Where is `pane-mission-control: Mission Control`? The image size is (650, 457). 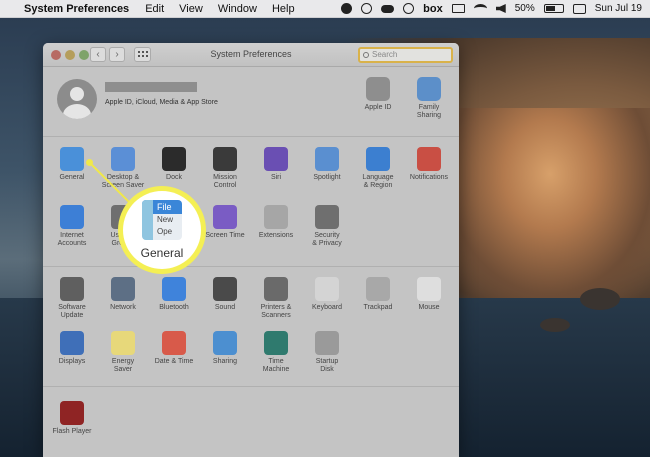 pane-mission-control: Mission Control is located at coordinates (225, 168).